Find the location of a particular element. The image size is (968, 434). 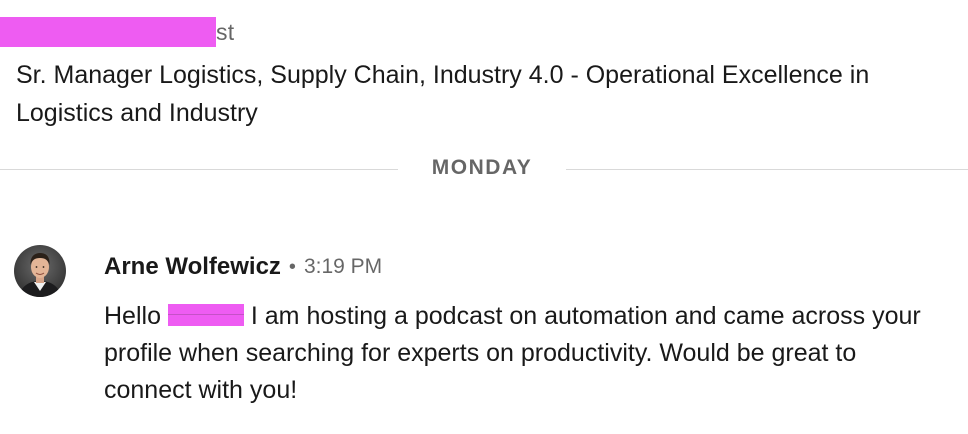

sender-name: Arne Wolfewicz is located at coordinates (192, 267).